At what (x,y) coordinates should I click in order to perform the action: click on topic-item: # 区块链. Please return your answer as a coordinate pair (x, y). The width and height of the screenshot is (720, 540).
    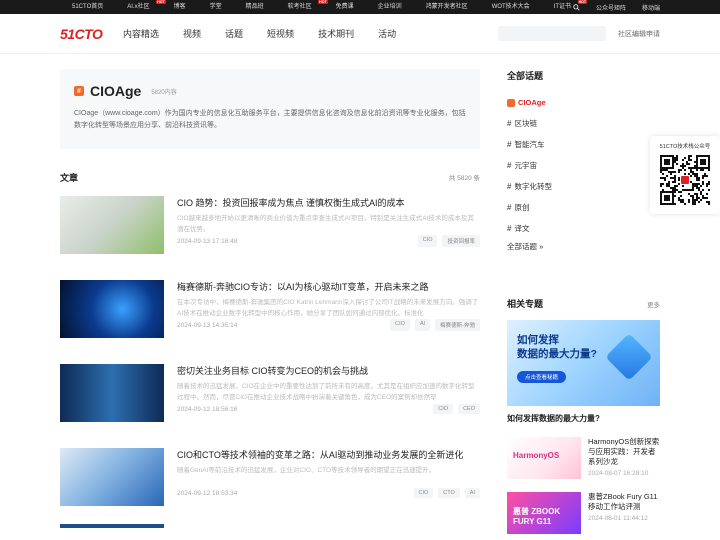
    Looking at the image, I should click on (583, 123).